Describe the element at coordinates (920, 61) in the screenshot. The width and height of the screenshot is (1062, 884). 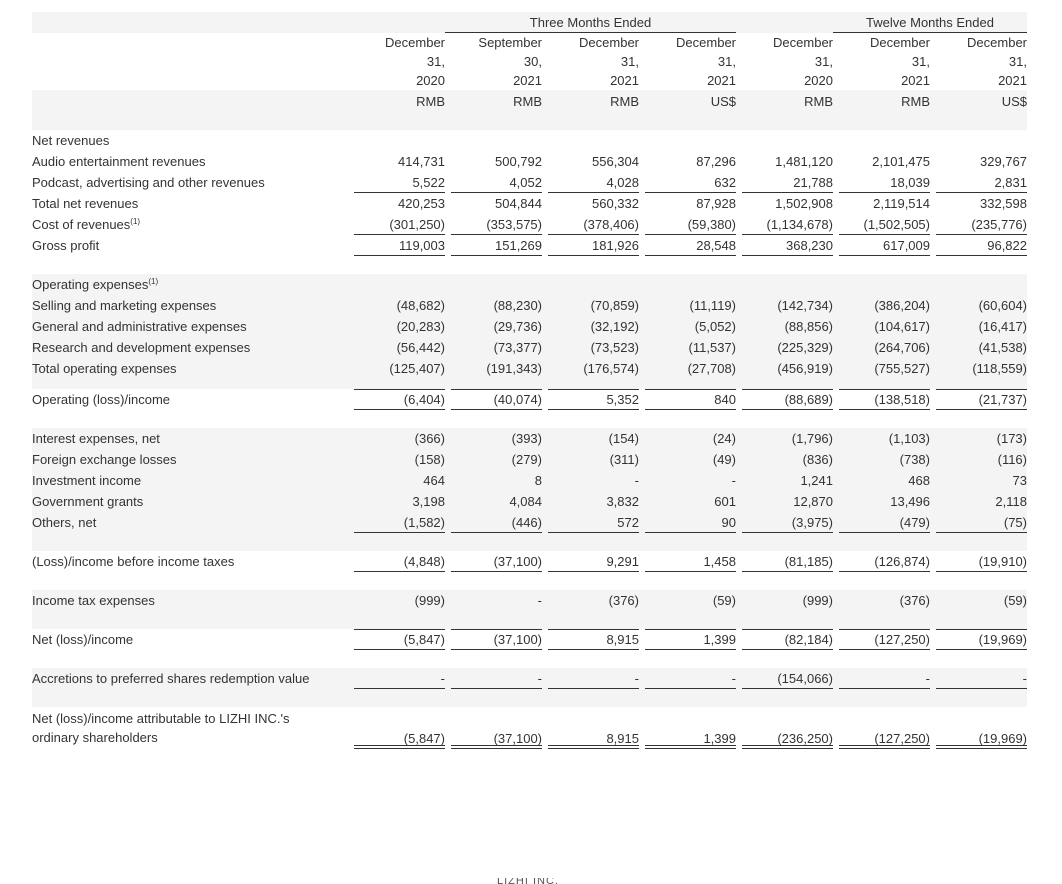
I see `column-header-l2-6: 31,` at that location.